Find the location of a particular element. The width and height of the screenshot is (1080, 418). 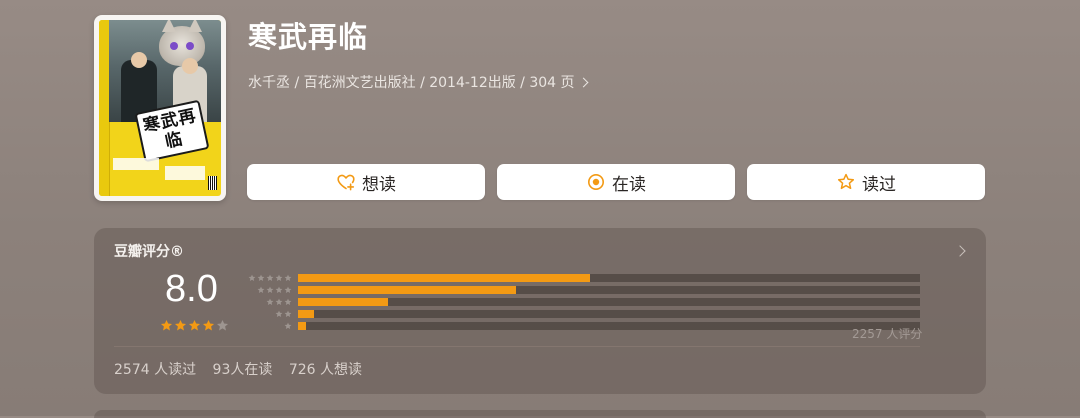

have-read-label: 读过 is located at coordinates (879, 184).